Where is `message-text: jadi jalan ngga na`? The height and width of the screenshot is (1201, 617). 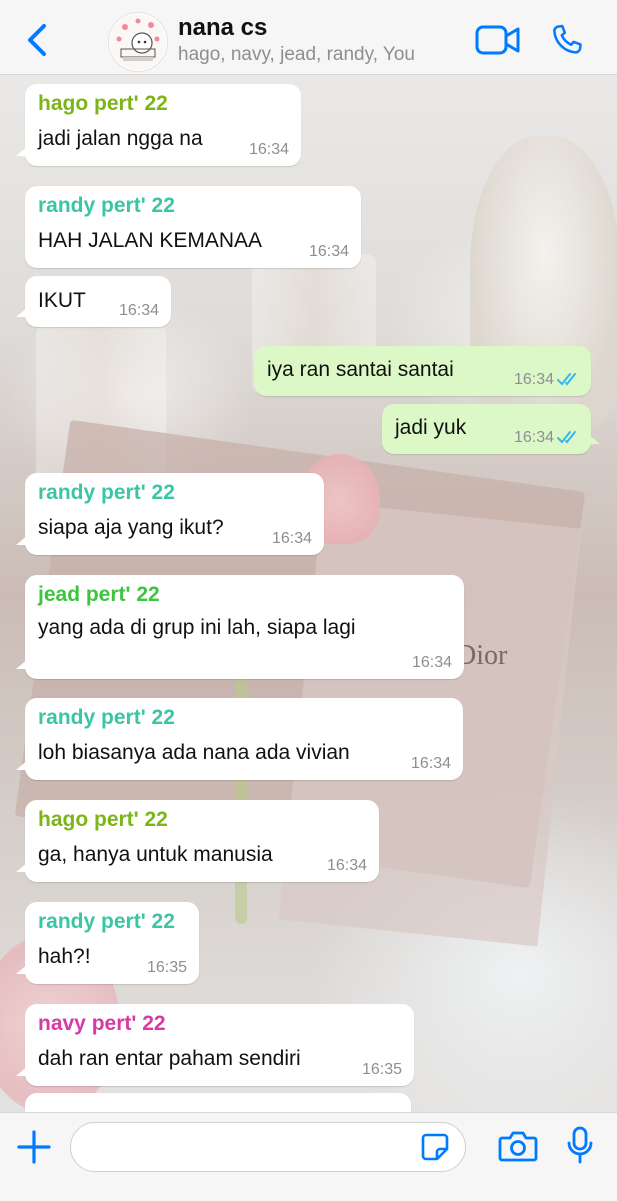 message-text: jadi jalan ngga na is located at coordinates (120, 138).